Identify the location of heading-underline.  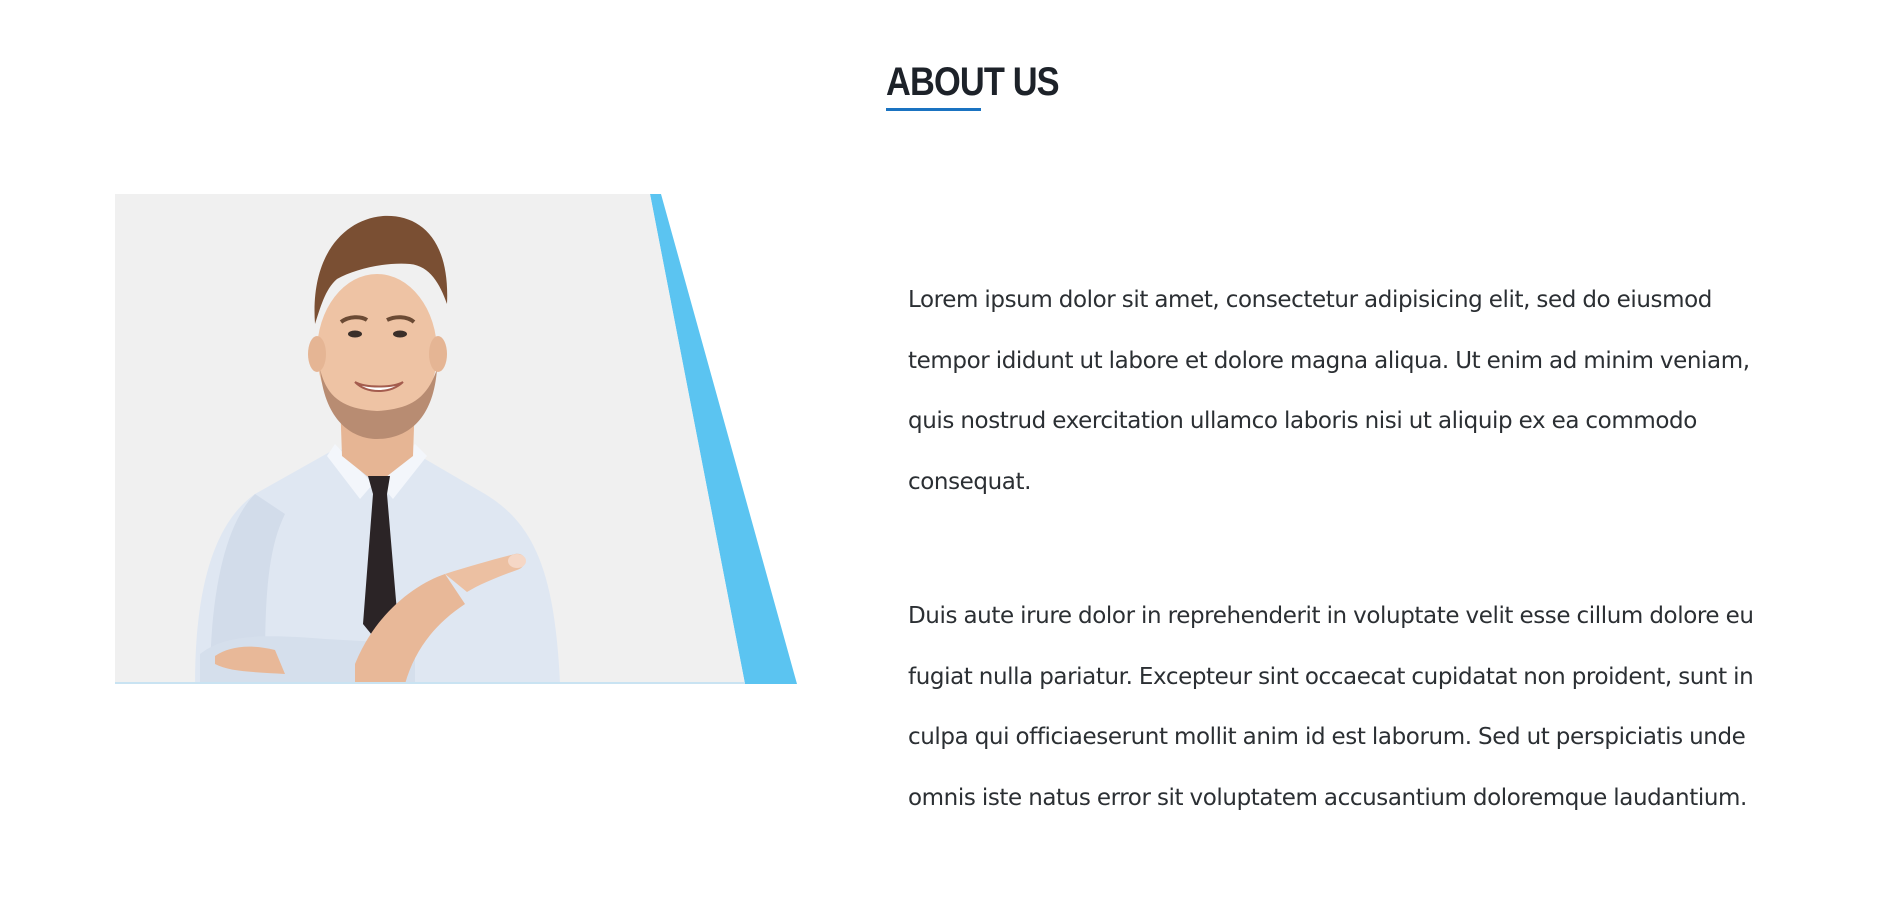
(933, 109).